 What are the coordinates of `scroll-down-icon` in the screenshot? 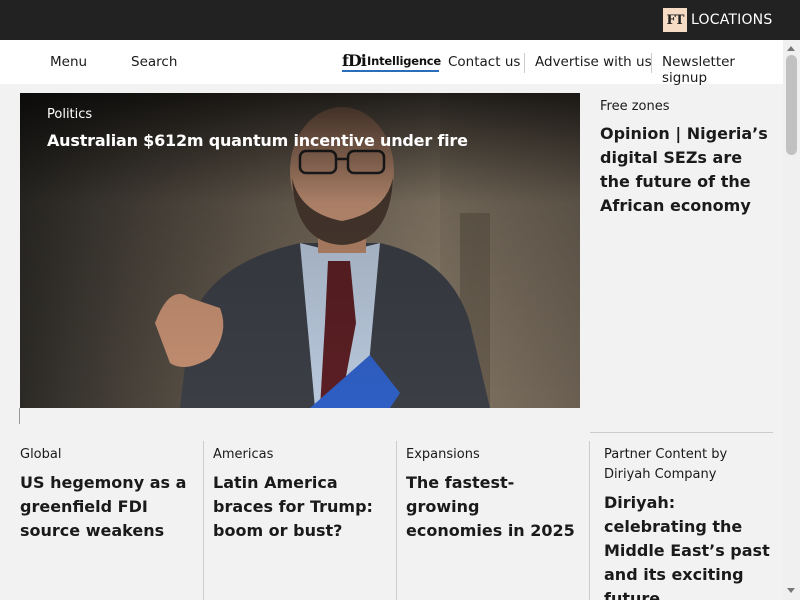 It's located at (791, 590).